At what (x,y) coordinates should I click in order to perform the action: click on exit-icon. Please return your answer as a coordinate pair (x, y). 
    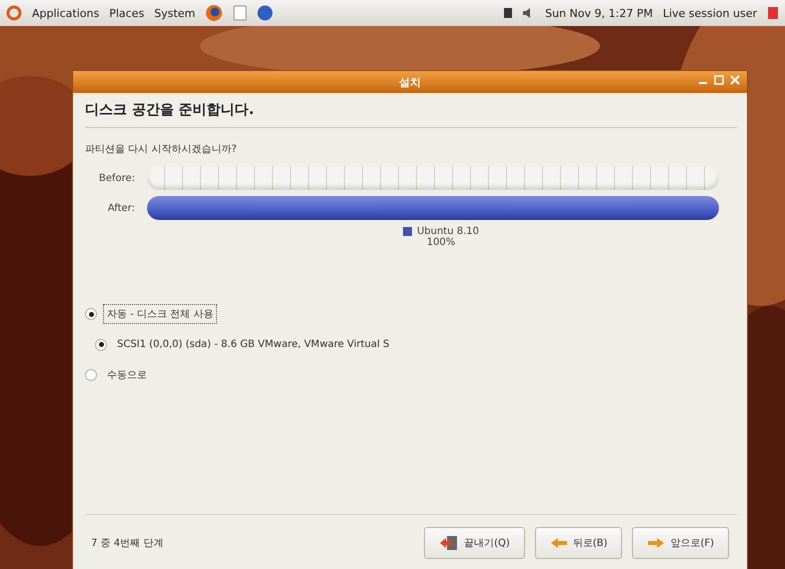
    Looking at the image, I should click on (449, 543).